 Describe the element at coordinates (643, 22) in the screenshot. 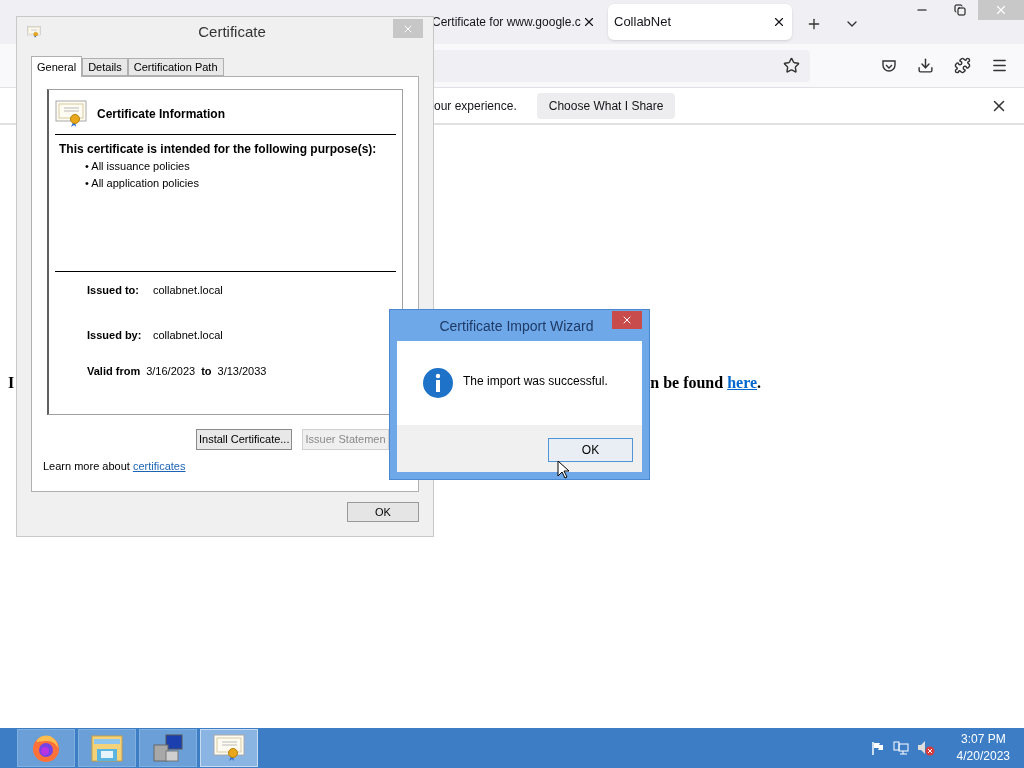

I see `tab-title: CollabNet` at that location.